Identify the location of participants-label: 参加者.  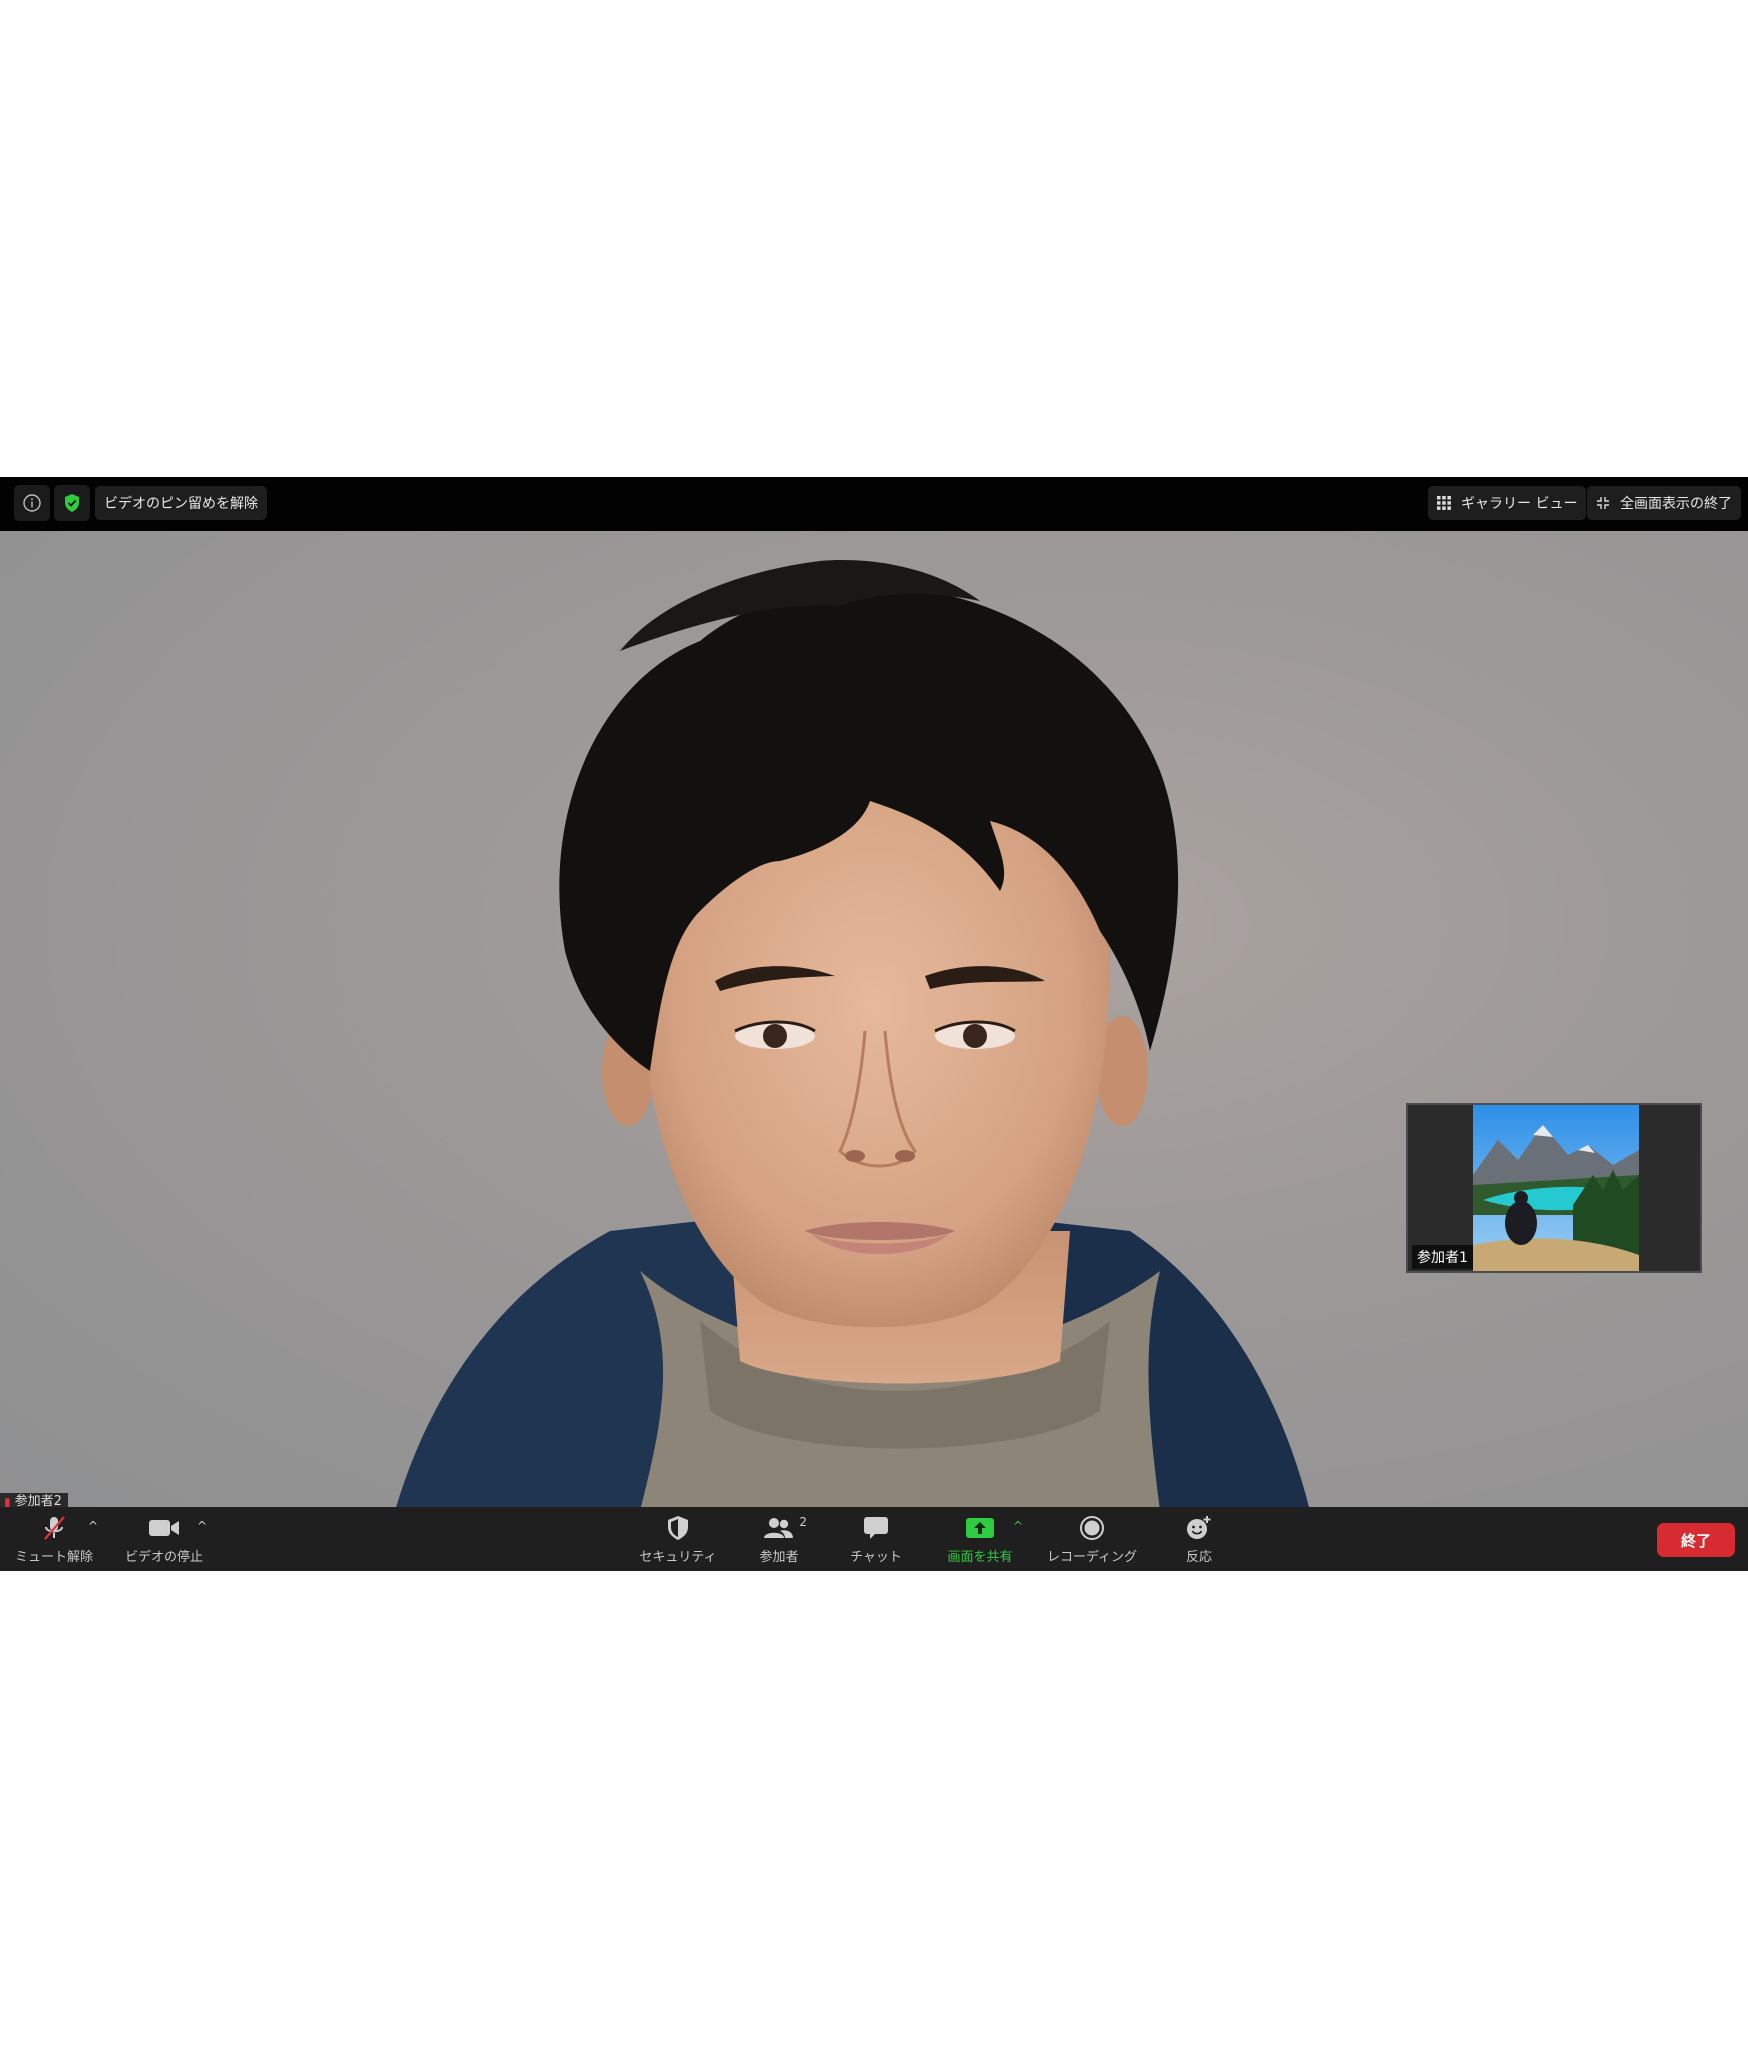
(779, 1557).